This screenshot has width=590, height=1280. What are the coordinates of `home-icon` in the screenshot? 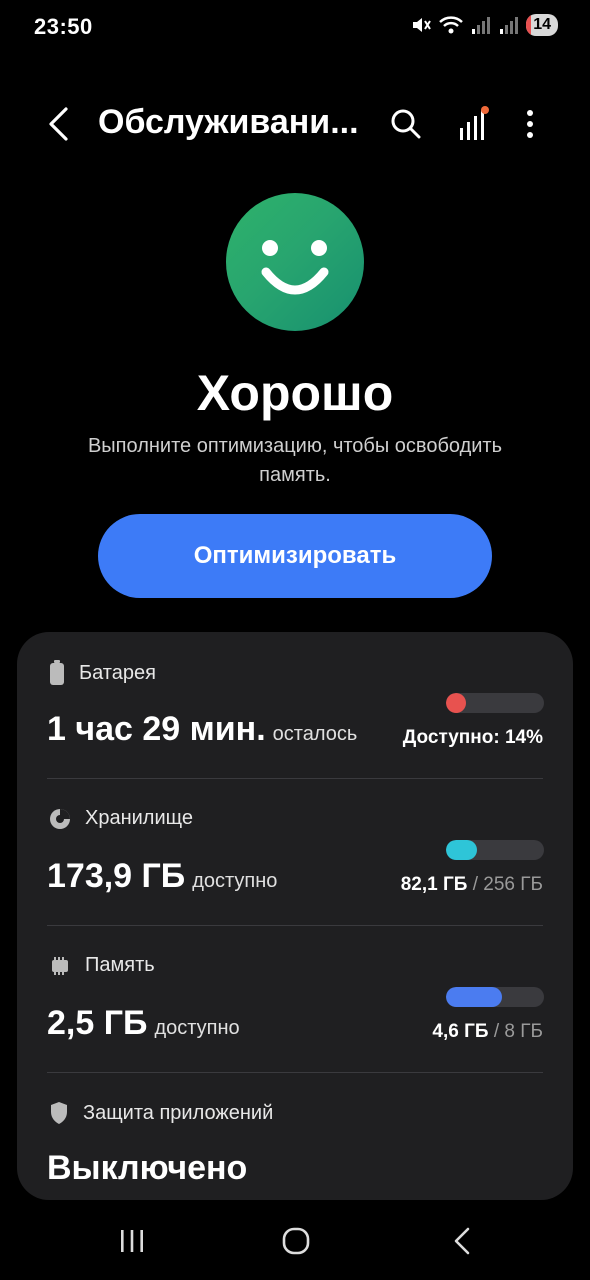 It's located at (296, 1241).